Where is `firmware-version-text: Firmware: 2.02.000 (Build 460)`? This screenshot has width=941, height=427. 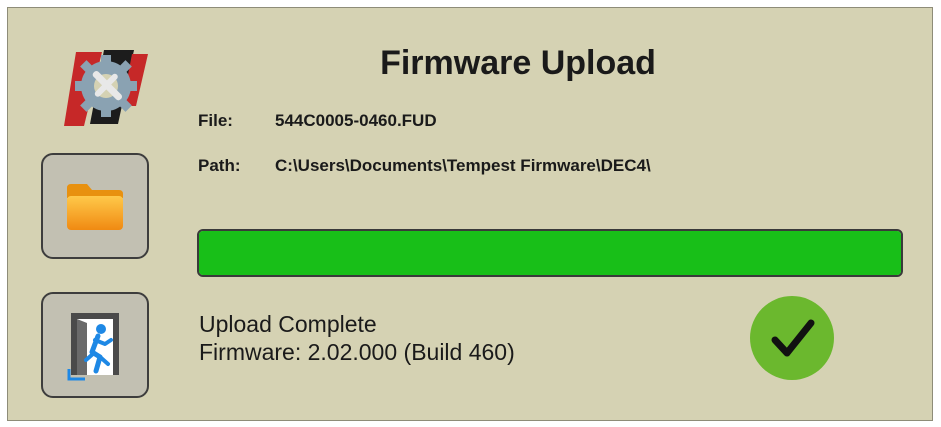 firmware-version-text: Firmware: 2.02.000 (Build 460) is located at coordinates (357, 352).